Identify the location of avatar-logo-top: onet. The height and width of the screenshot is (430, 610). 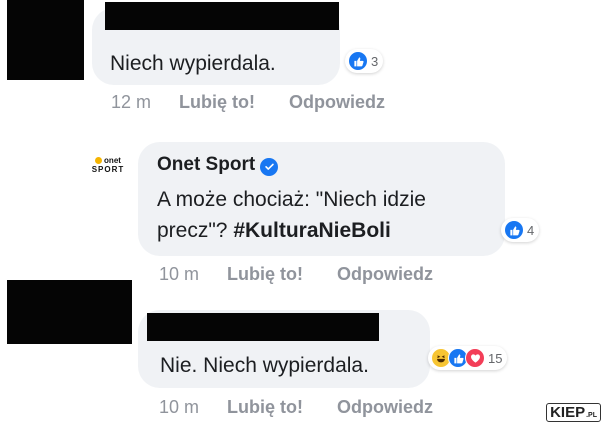
(112, 160).